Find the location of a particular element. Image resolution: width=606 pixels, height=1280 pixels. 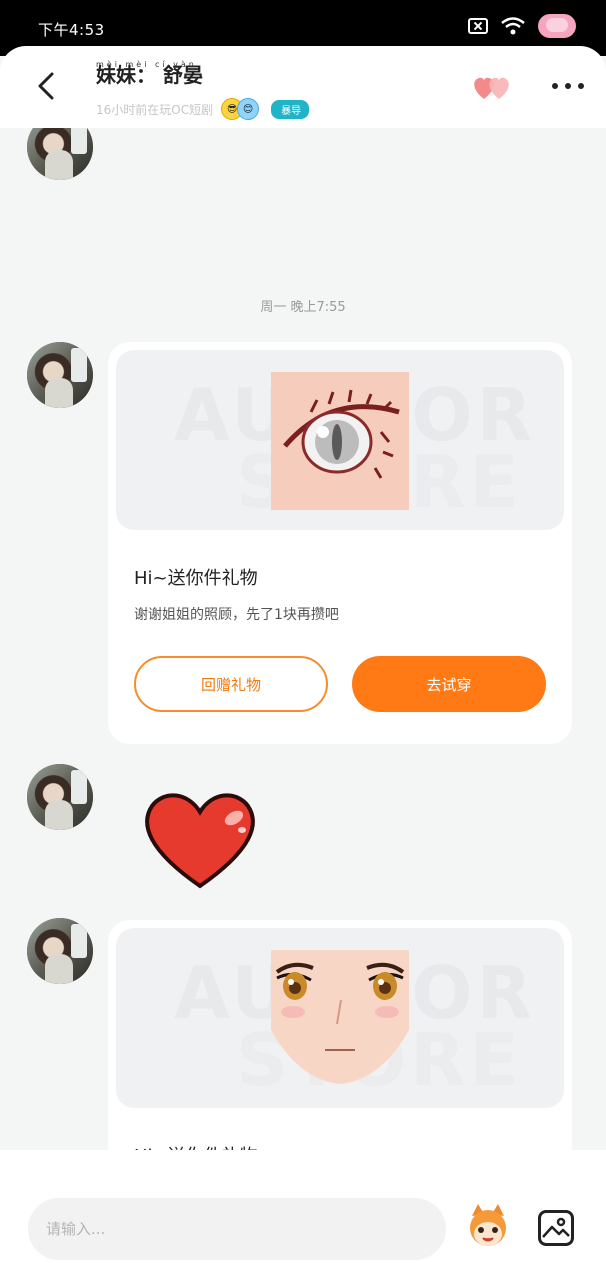

back-button is located at coordinates (46, 86).